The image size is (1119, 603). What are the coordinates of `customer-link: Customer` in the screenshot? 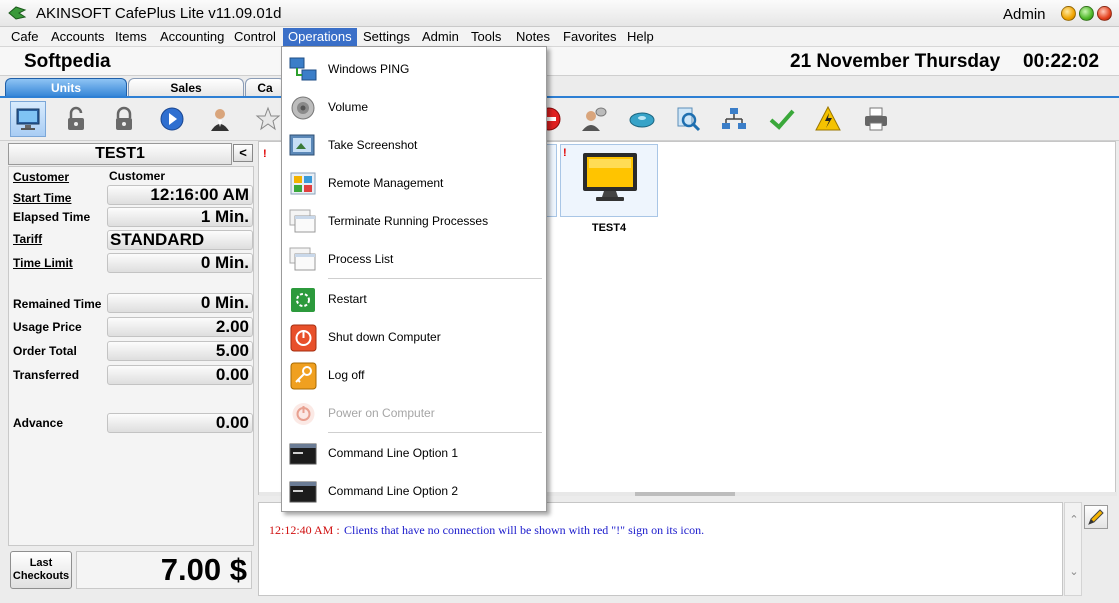 It's located at (41, 177).